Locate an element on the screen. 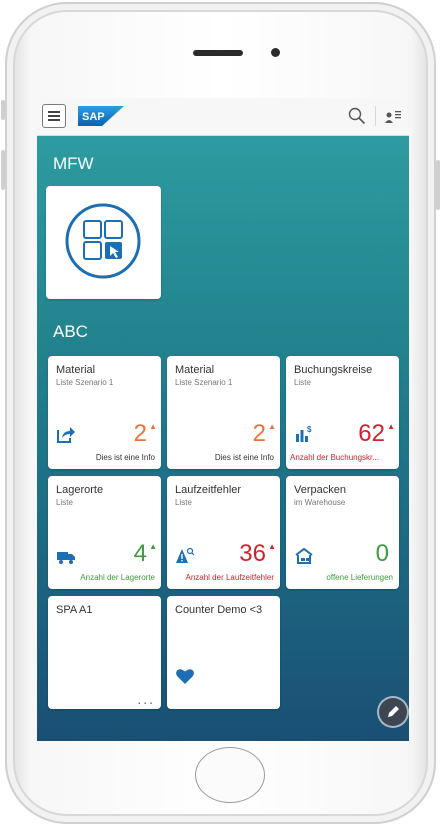 This screenshot has height=827, width=441. menu-button is located at coordinates (54, 116).